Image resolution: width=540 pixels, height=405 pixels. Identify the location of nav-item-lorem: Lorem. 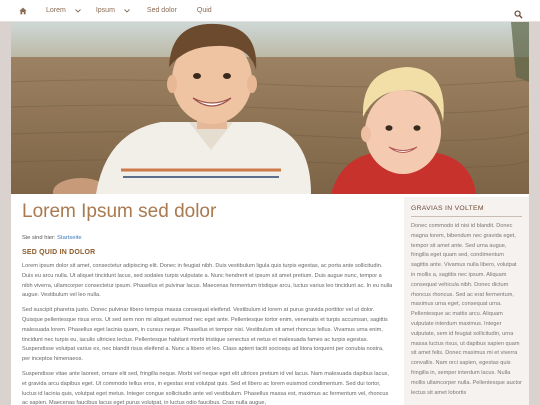
(64, 11).